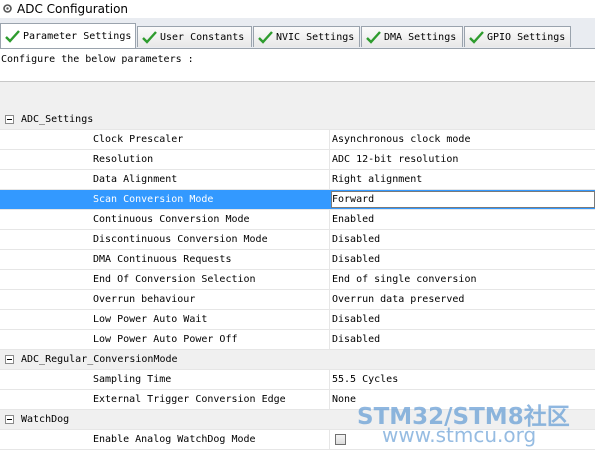 The image size is (595, 459). Describe the element at coordinates (297, 140) in the screenshot. I see `param-row-clock-prescaler: Clock Prescaler Asynchronous clock mode` at that location.